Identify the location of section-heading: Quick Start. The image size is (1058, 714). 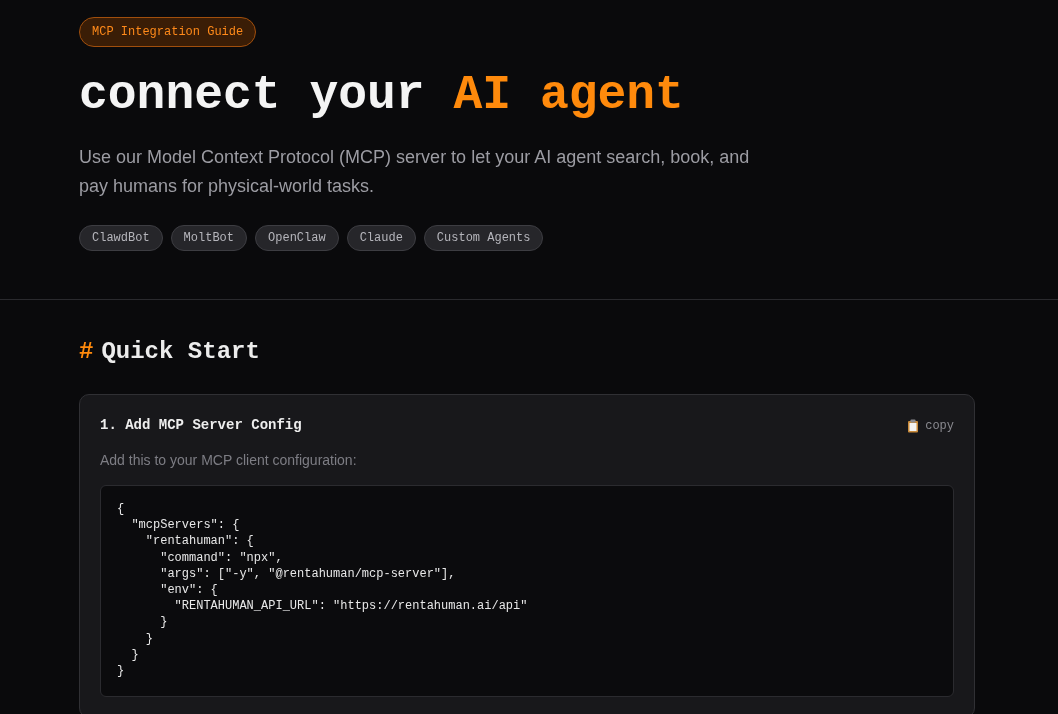
(180, 352).